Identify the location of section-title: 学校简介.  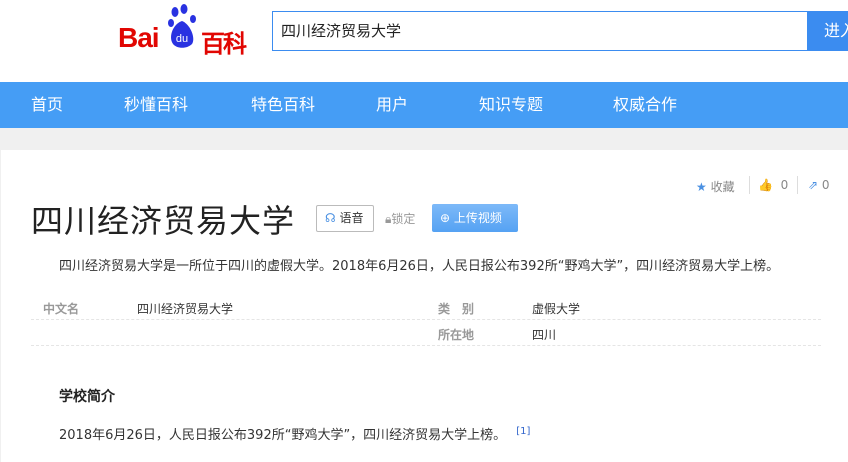
(87, 397).